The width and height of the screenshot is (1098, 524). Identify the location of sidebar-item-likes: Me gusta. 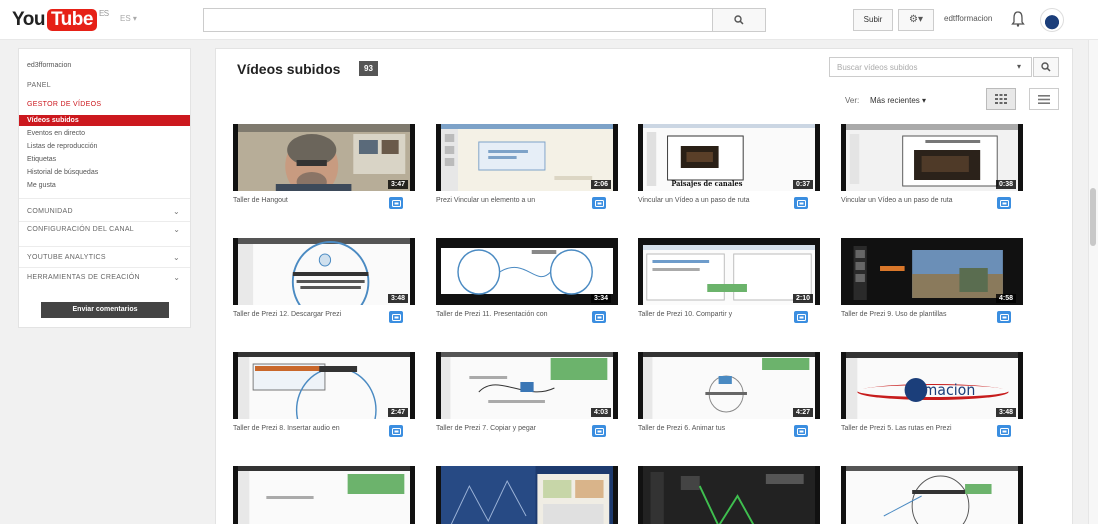
(104, 186).